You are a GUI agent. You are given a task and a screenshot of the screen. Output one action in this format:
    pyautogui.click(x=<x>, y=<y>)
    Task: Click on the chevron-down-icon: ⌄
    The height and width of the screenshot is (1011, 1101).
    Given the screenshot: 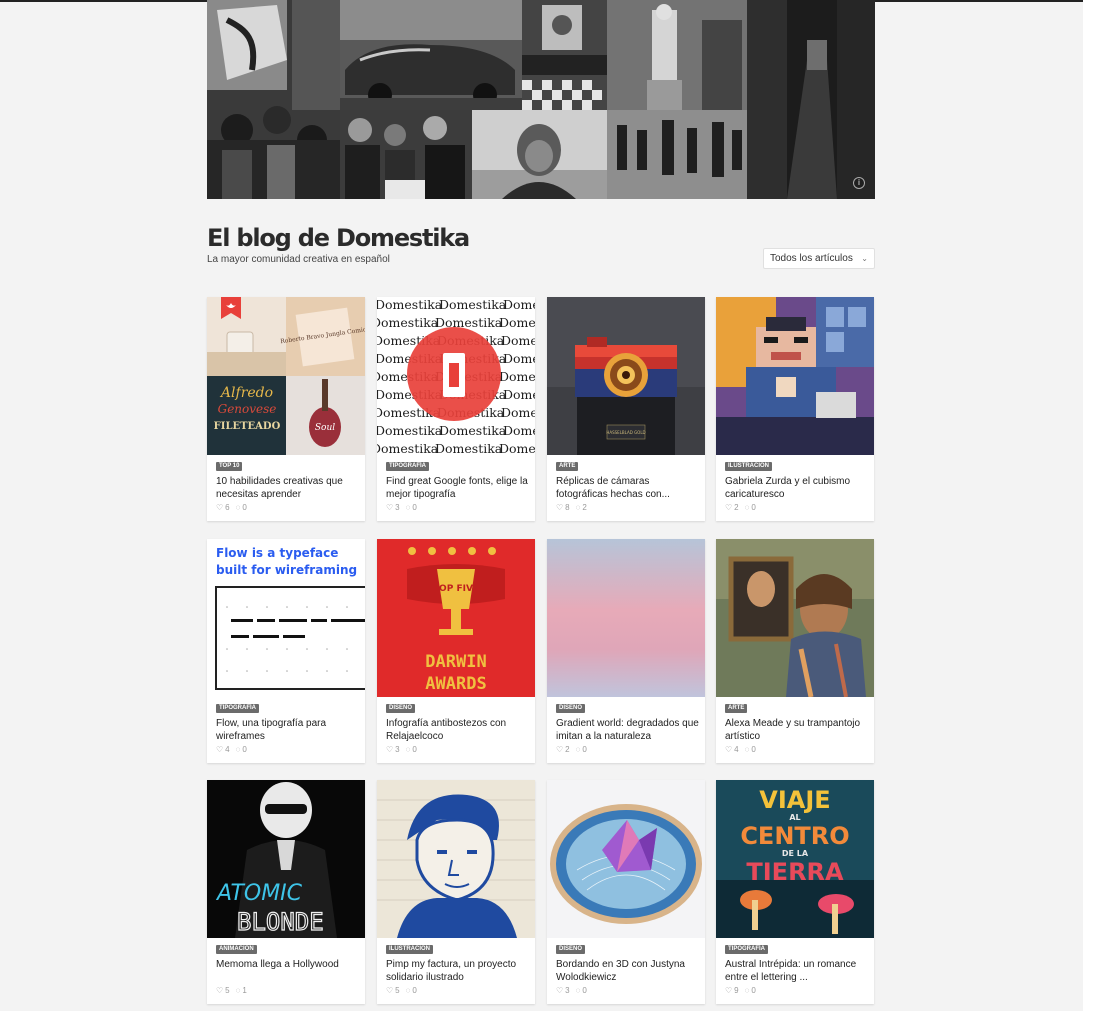 What is the action you would take?
    pyautogui.click(x=864, y=258)
    